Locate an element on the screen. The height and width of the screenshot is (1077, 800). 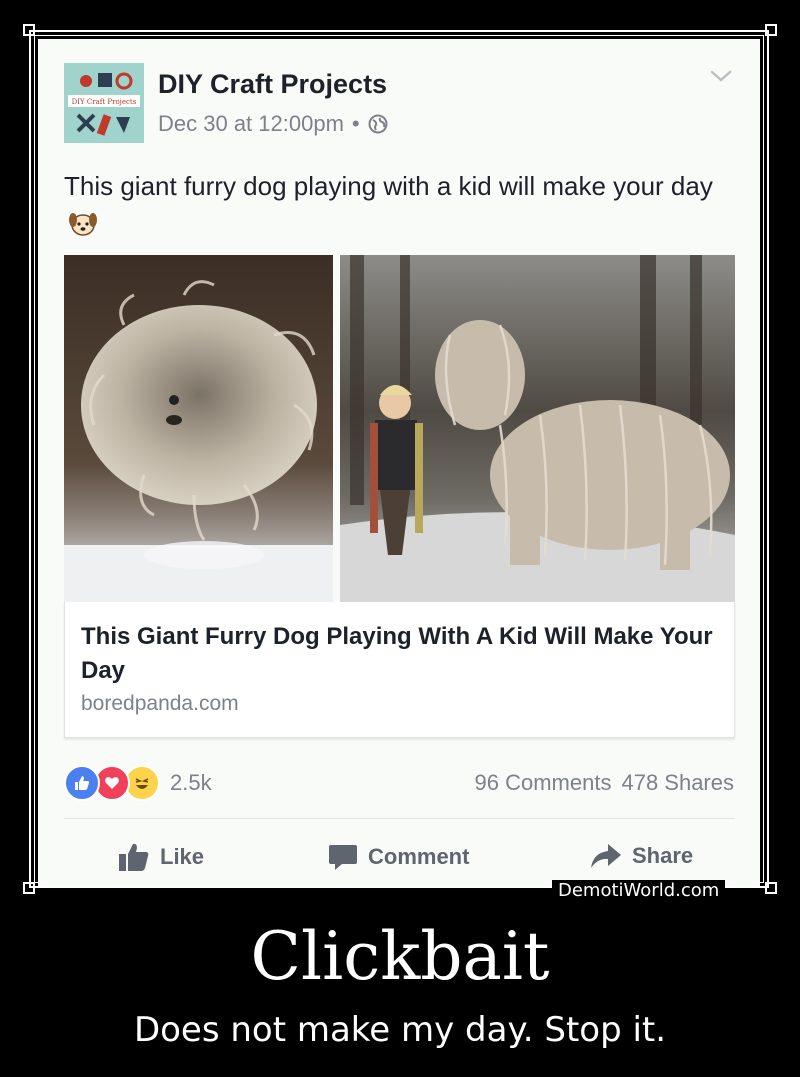
poster-title: Clickbait is located at coordinates (400, 956).